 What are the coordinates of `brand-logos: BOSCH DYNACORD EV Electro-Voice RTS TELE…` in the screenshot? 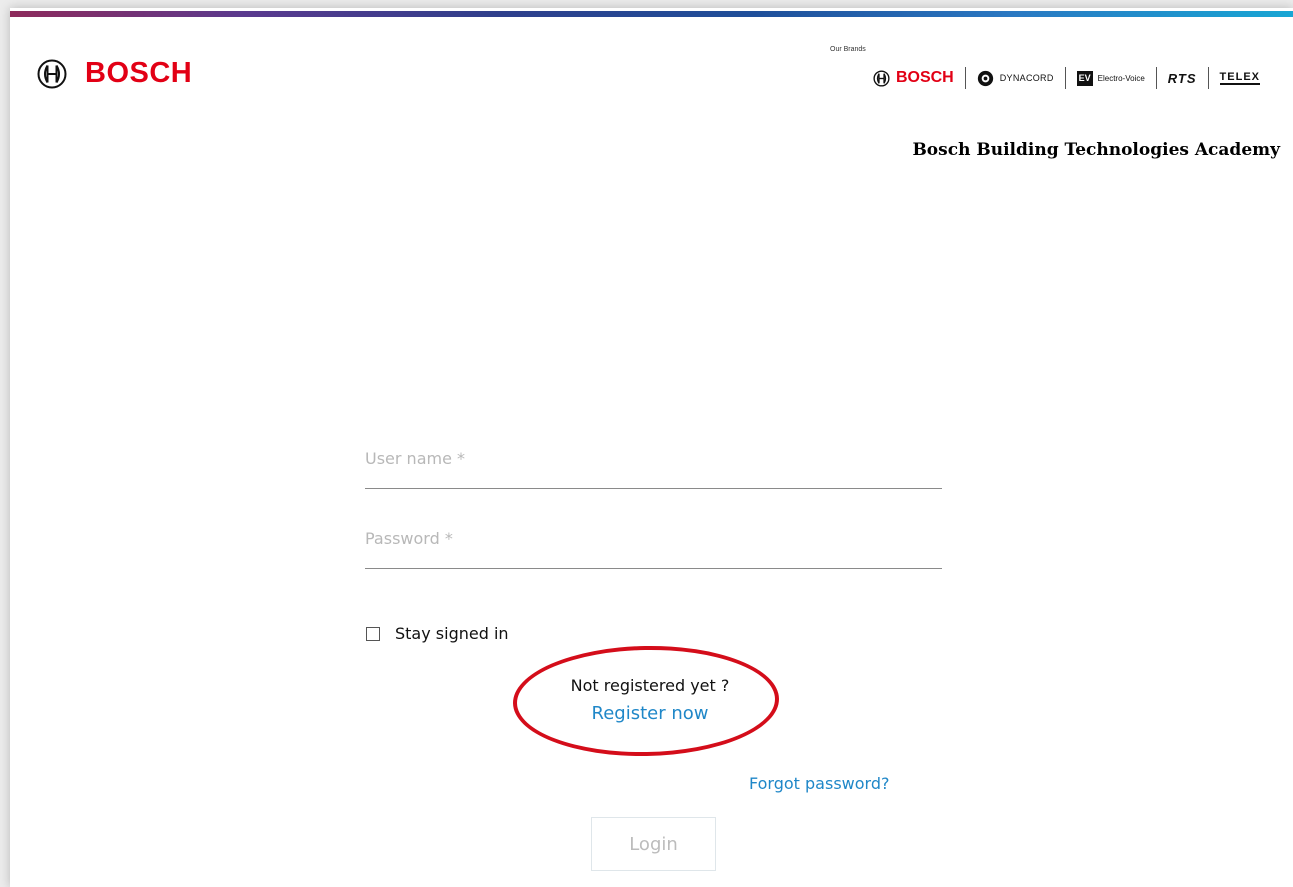 It's located at (1066, 78).